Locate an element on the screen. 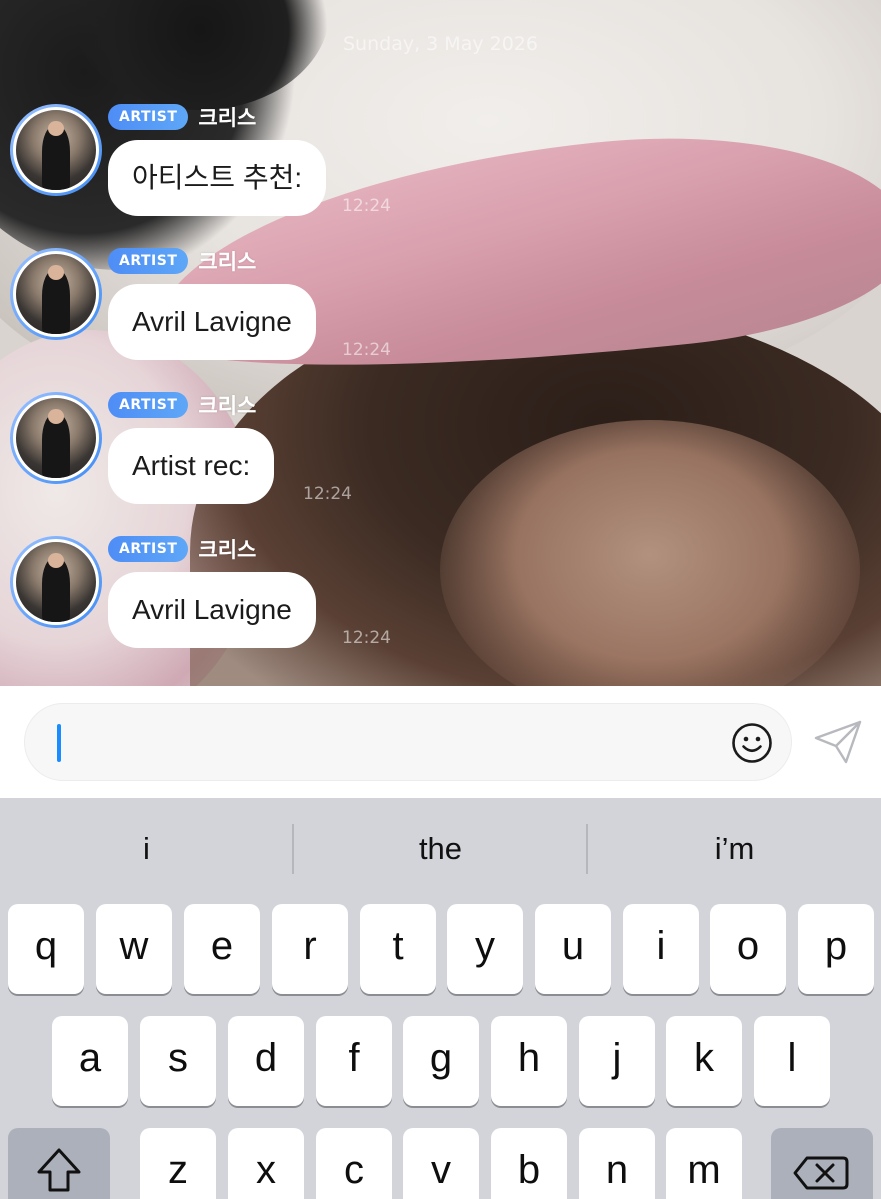 The image size is (881, 1199). key-x: x is located at coordinates (266, 1163).